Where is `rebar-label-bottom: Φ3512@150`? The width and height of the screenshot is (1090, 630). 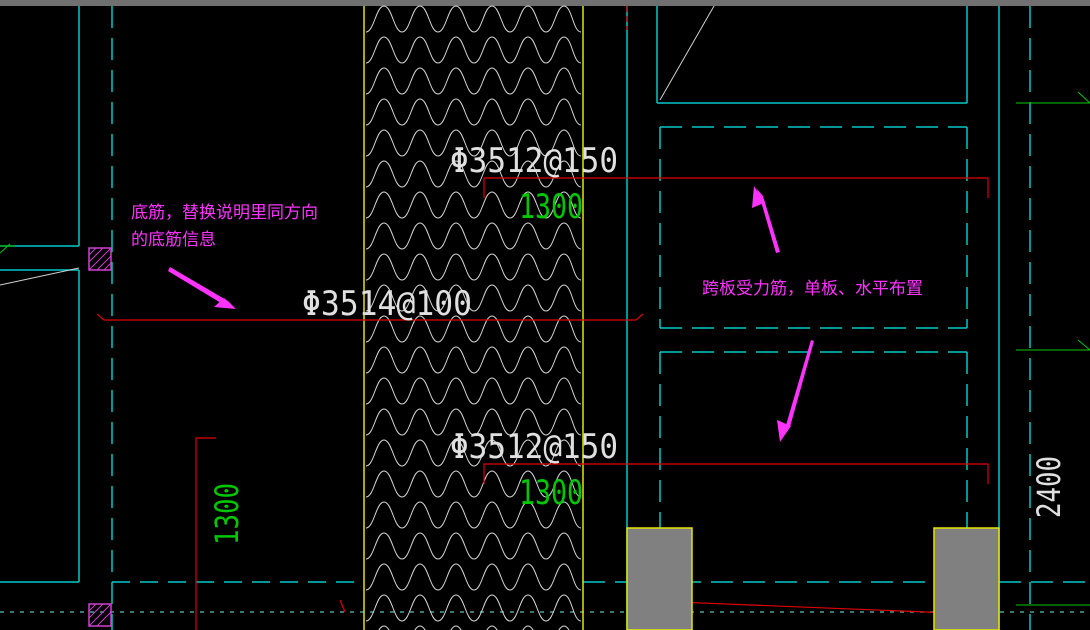
rebar-label-bottom: Φ3512@150 is located at coordinates (534, 447).